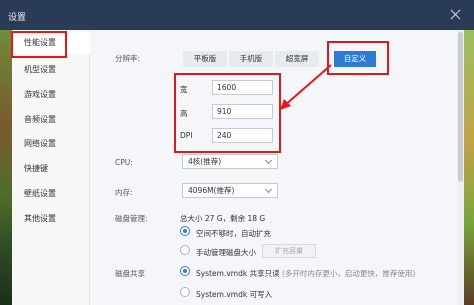 The image size is (474, 305). I want to click on sidebar-item-shortcuts: 快捷键, so click(51, 169).